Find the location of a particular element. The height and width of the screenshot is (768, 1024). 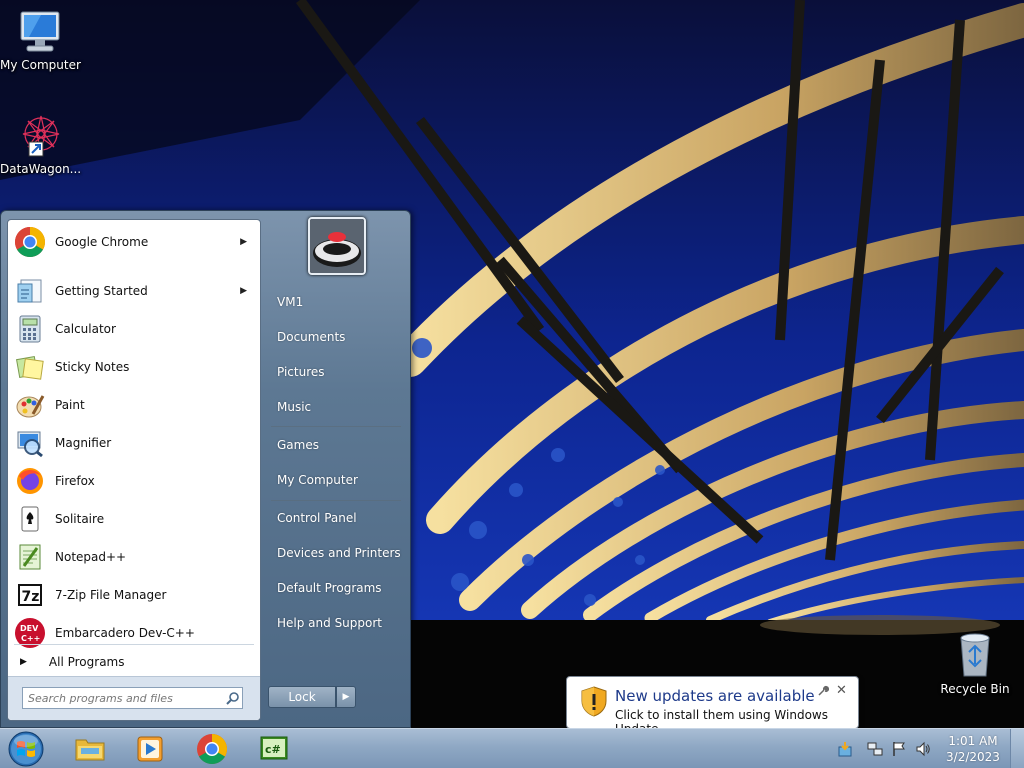

places-item-label: VM1 is located at coordinates (290, 302).